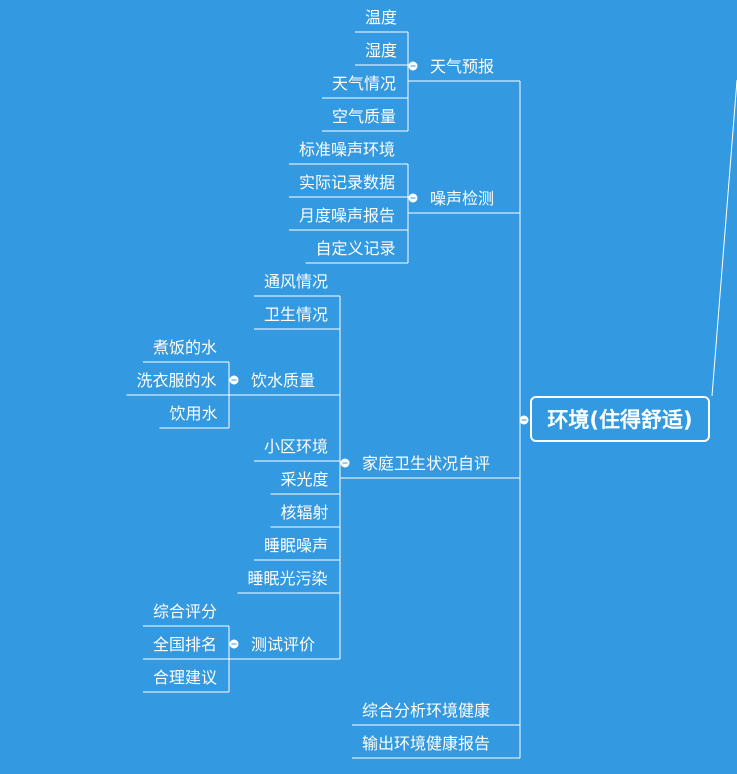  What do you see at coordinates (296, 546) in the screenshot?
I see `child-topic: 睡眠噪声` at bounding box center [296, 546].